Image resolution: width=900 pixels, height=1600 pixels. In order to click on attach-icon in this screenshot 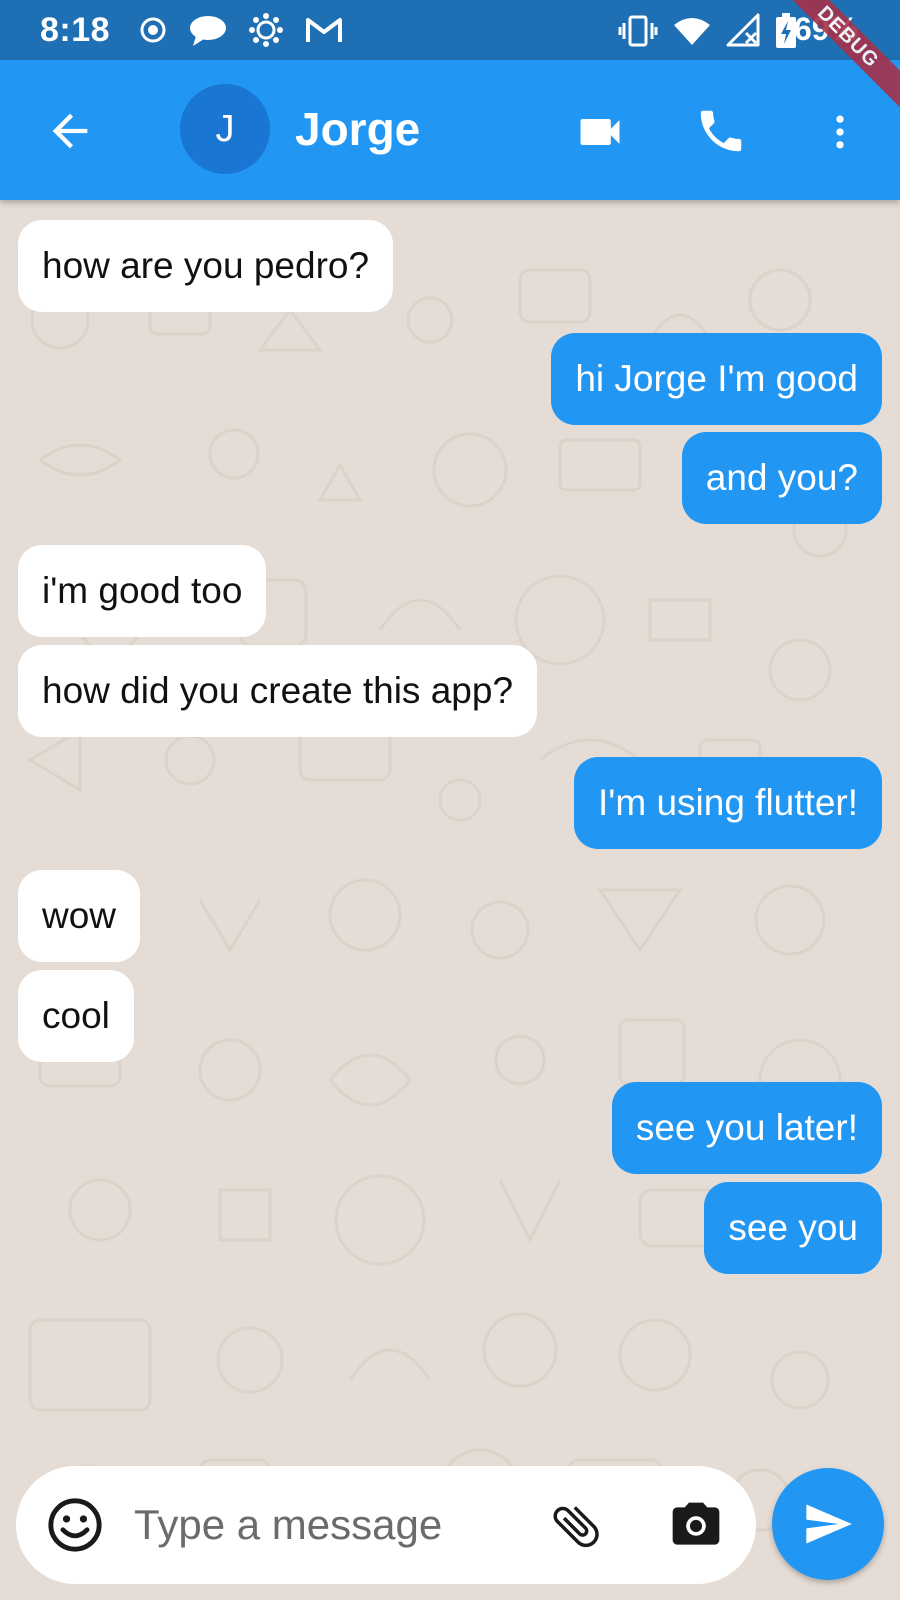, I will do `click(576, 1526)`.